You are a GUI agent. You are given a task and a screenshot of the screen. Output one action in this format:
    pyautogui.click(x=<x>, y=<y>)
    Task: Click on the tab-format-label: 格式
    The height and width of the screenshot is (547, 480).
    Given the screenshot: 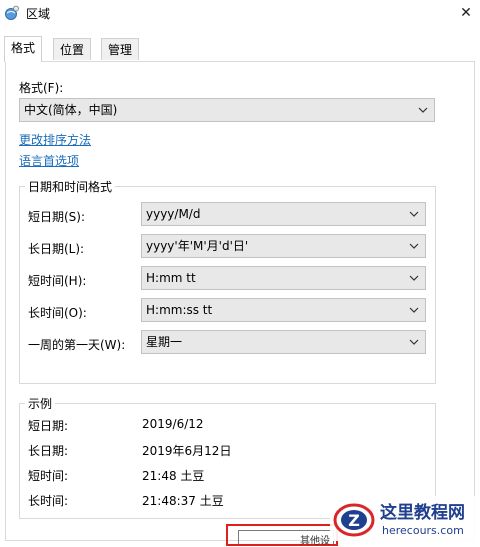 What is the action you would take?
    pyautogui.click(x=23, y=48)
    